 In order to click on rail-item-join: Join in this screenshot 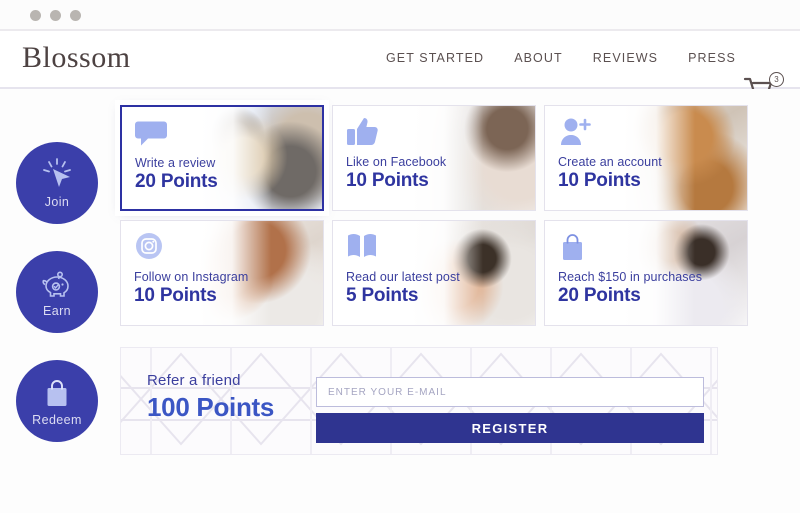, I will do `click(57, 183)`.